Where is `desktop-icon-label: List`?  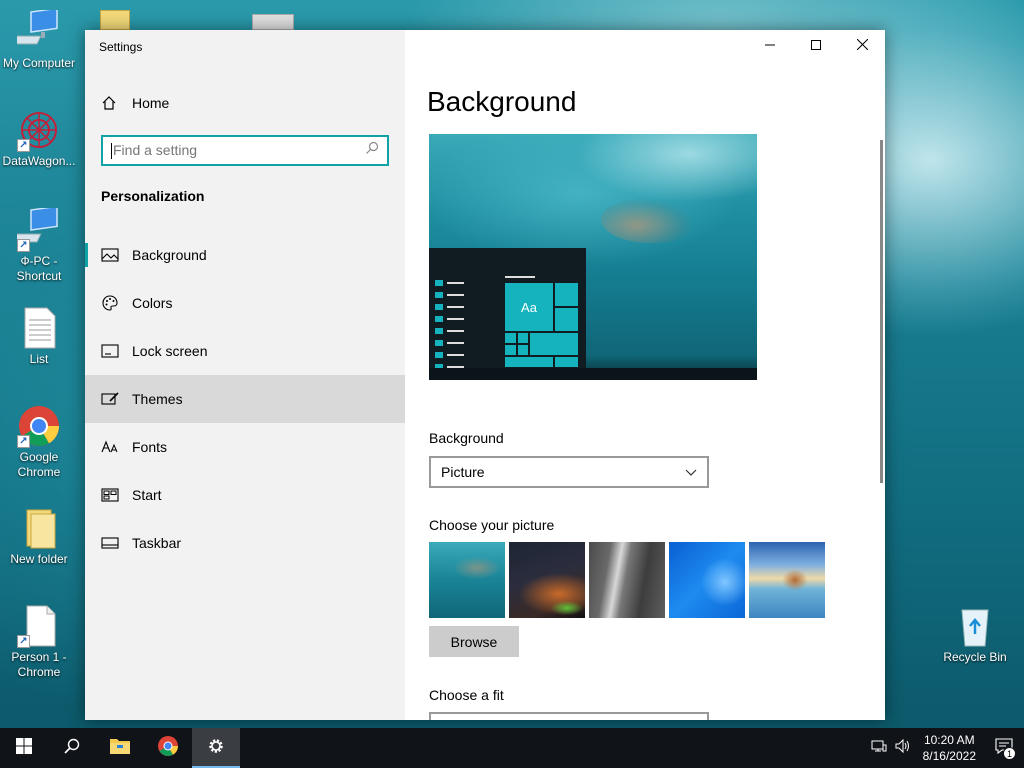 desktop-icon-label: List is located at coordinates (39, 359).